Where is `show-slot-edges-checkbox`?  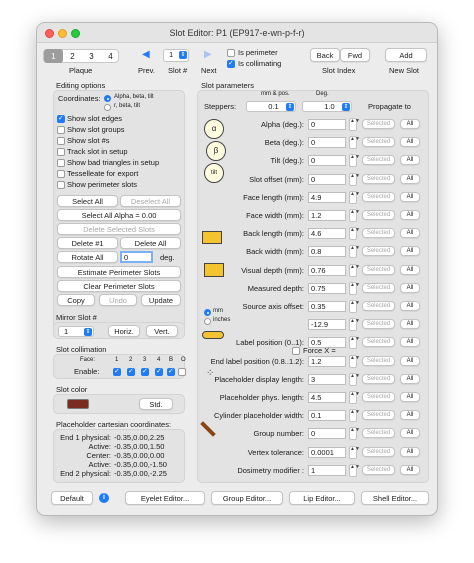 show-slot-edges-checkbox is located at coordinates (61, 118).